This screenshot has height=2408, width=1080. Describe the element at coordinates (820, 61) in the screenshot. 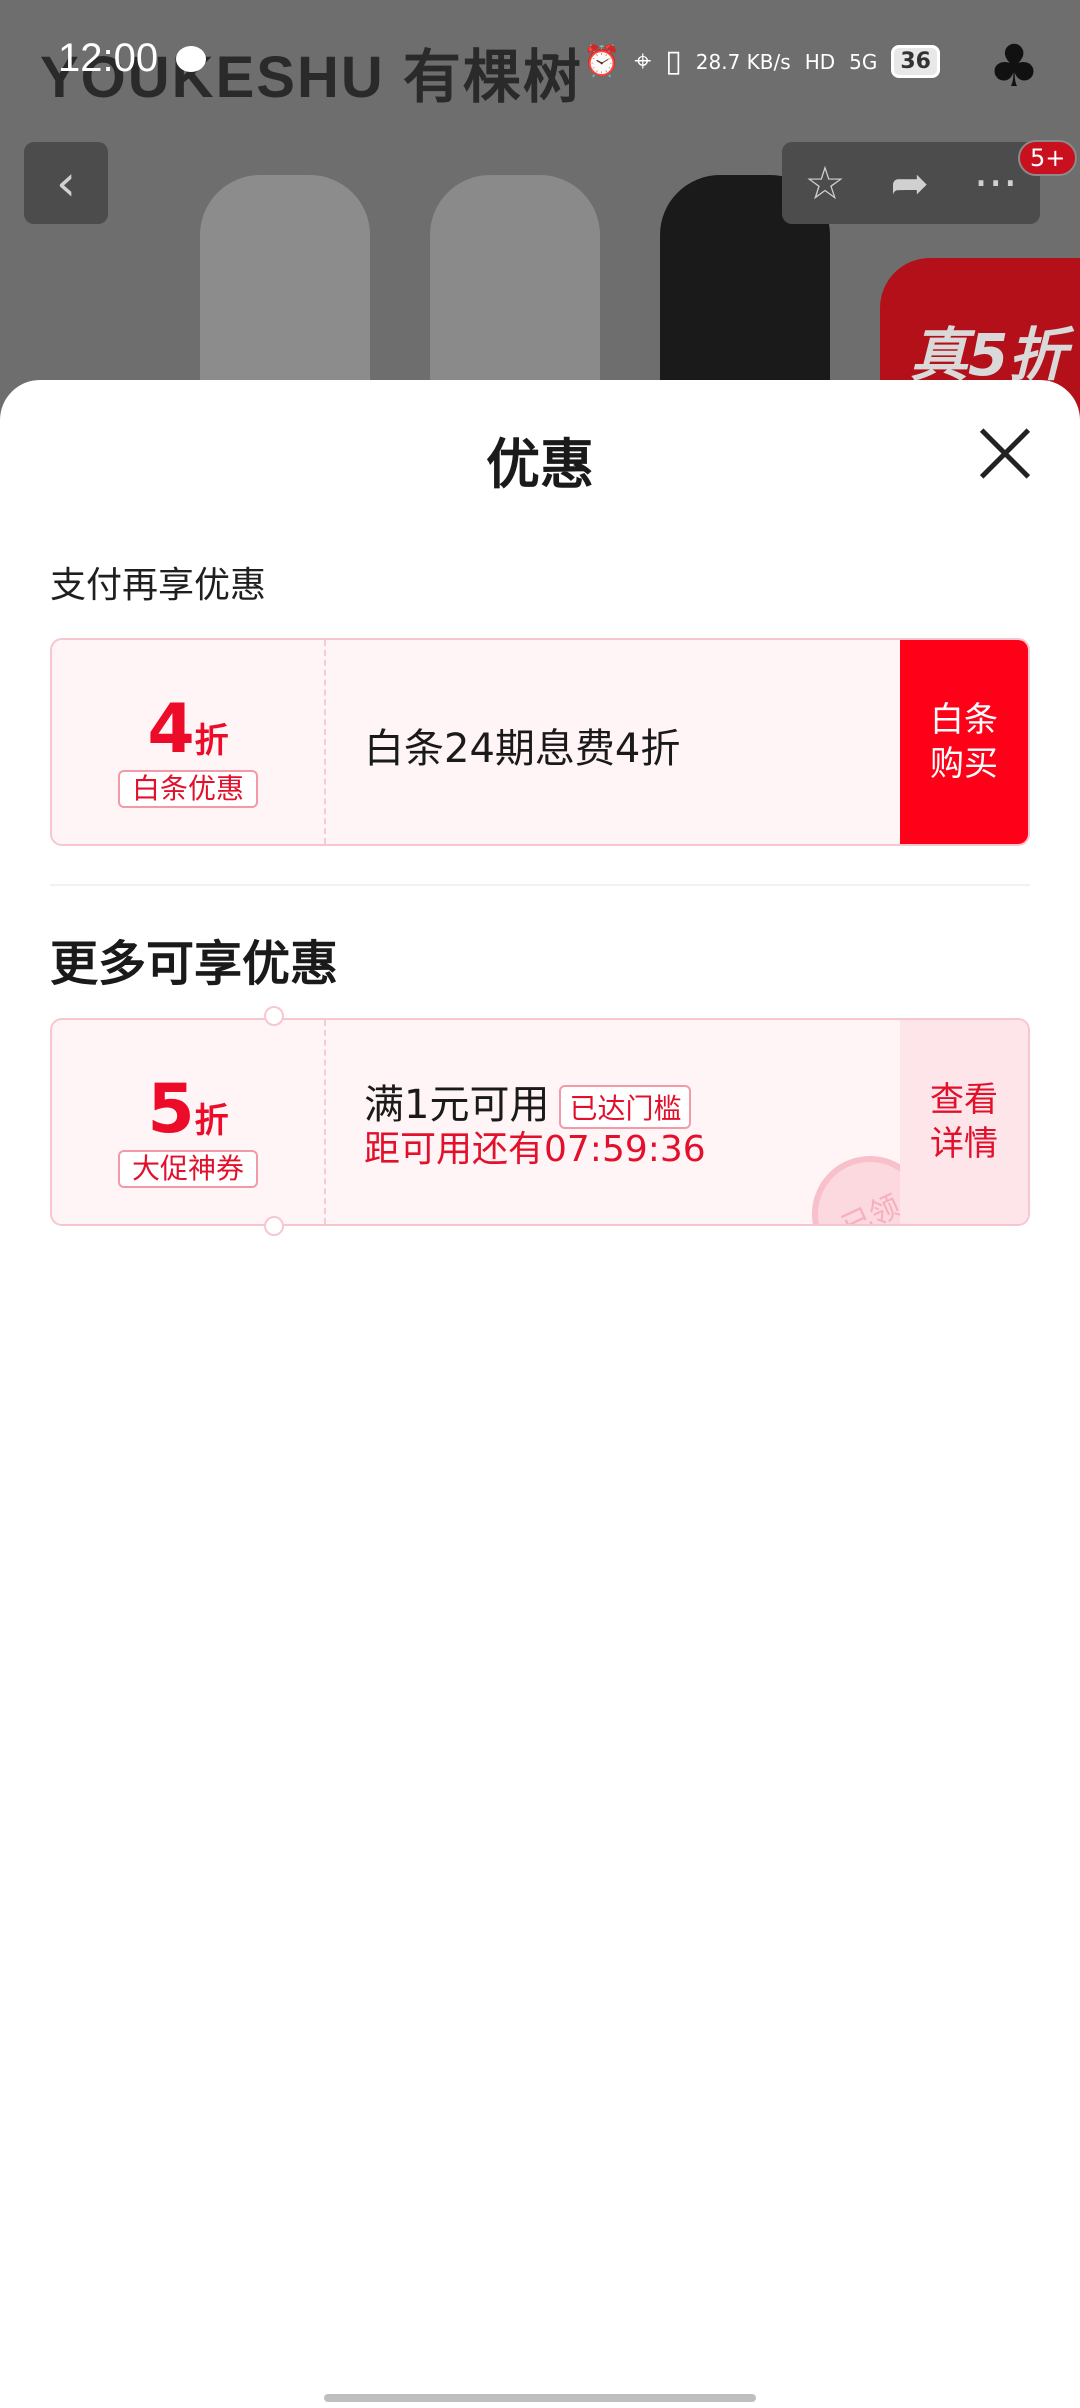

I see `hd-indicator: HD` at that location.